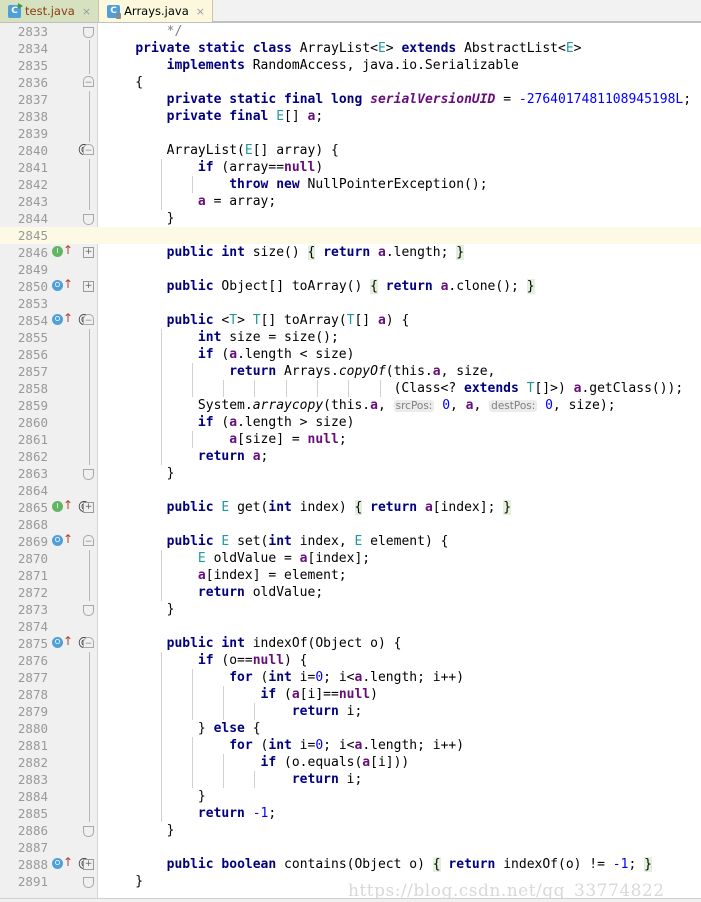 This screenshot has width=701, height=902. I want to click on code-text: (Class<? extends T[]>) a.getClass());, so click(402, 388).